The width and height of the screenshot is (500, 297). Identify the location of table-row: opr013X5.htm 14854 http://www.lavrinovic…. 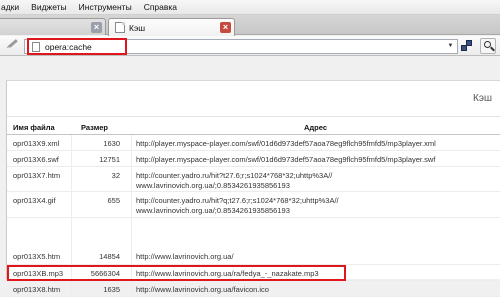
(253, 256).